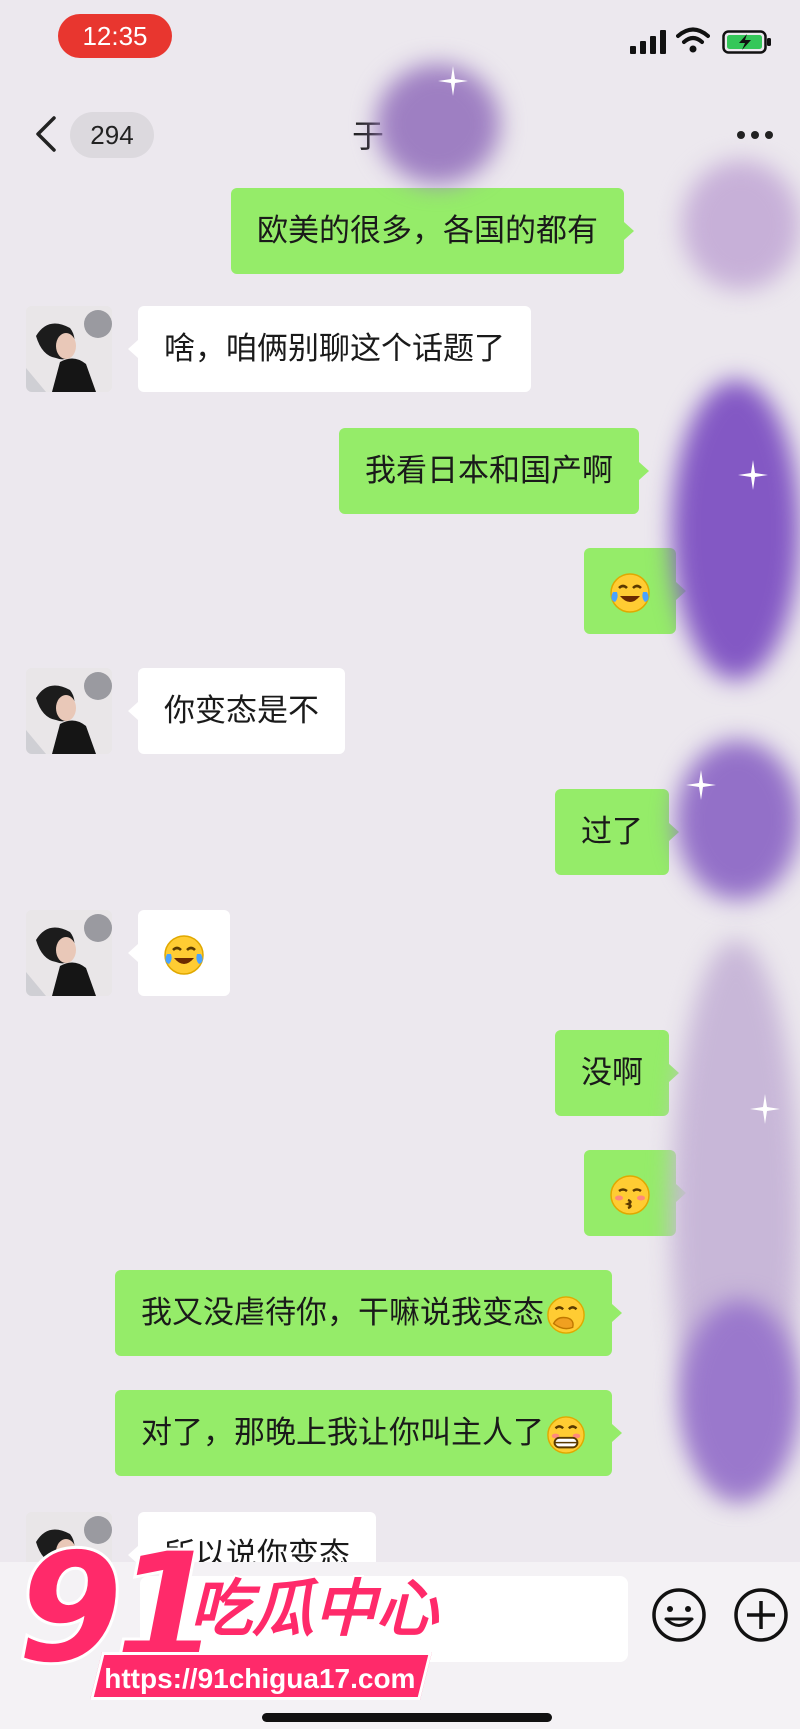  What do you see at coordinates (693, 40) in the screenshot?
I see `wifi-icon` at bounding box center [693, 40].